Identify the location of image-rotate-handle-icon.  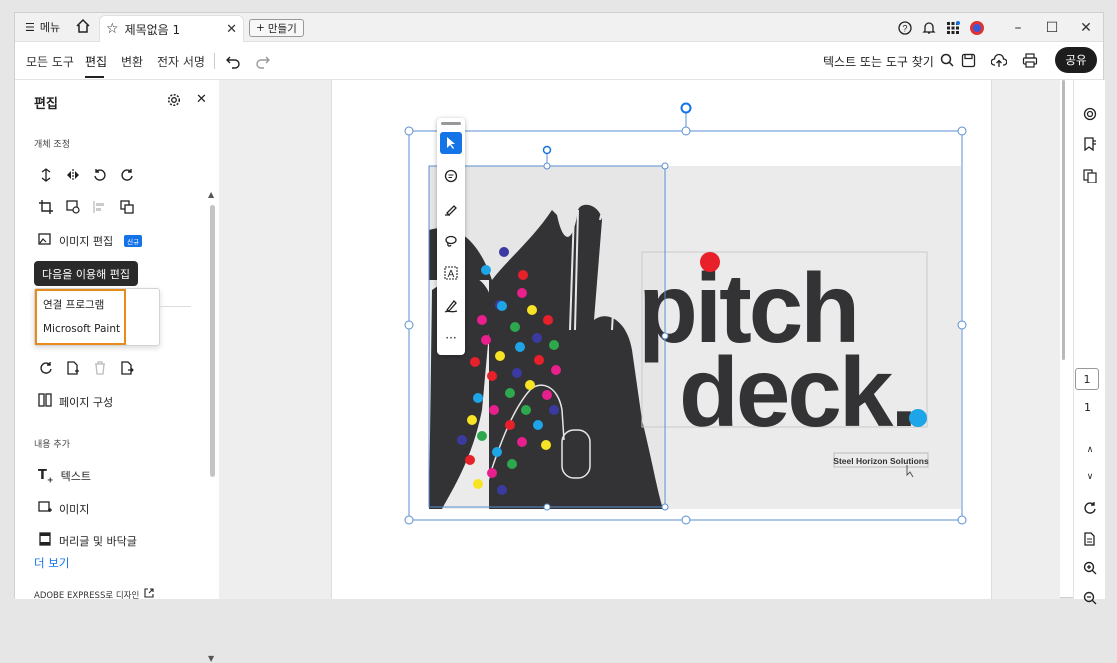
(547, 150).